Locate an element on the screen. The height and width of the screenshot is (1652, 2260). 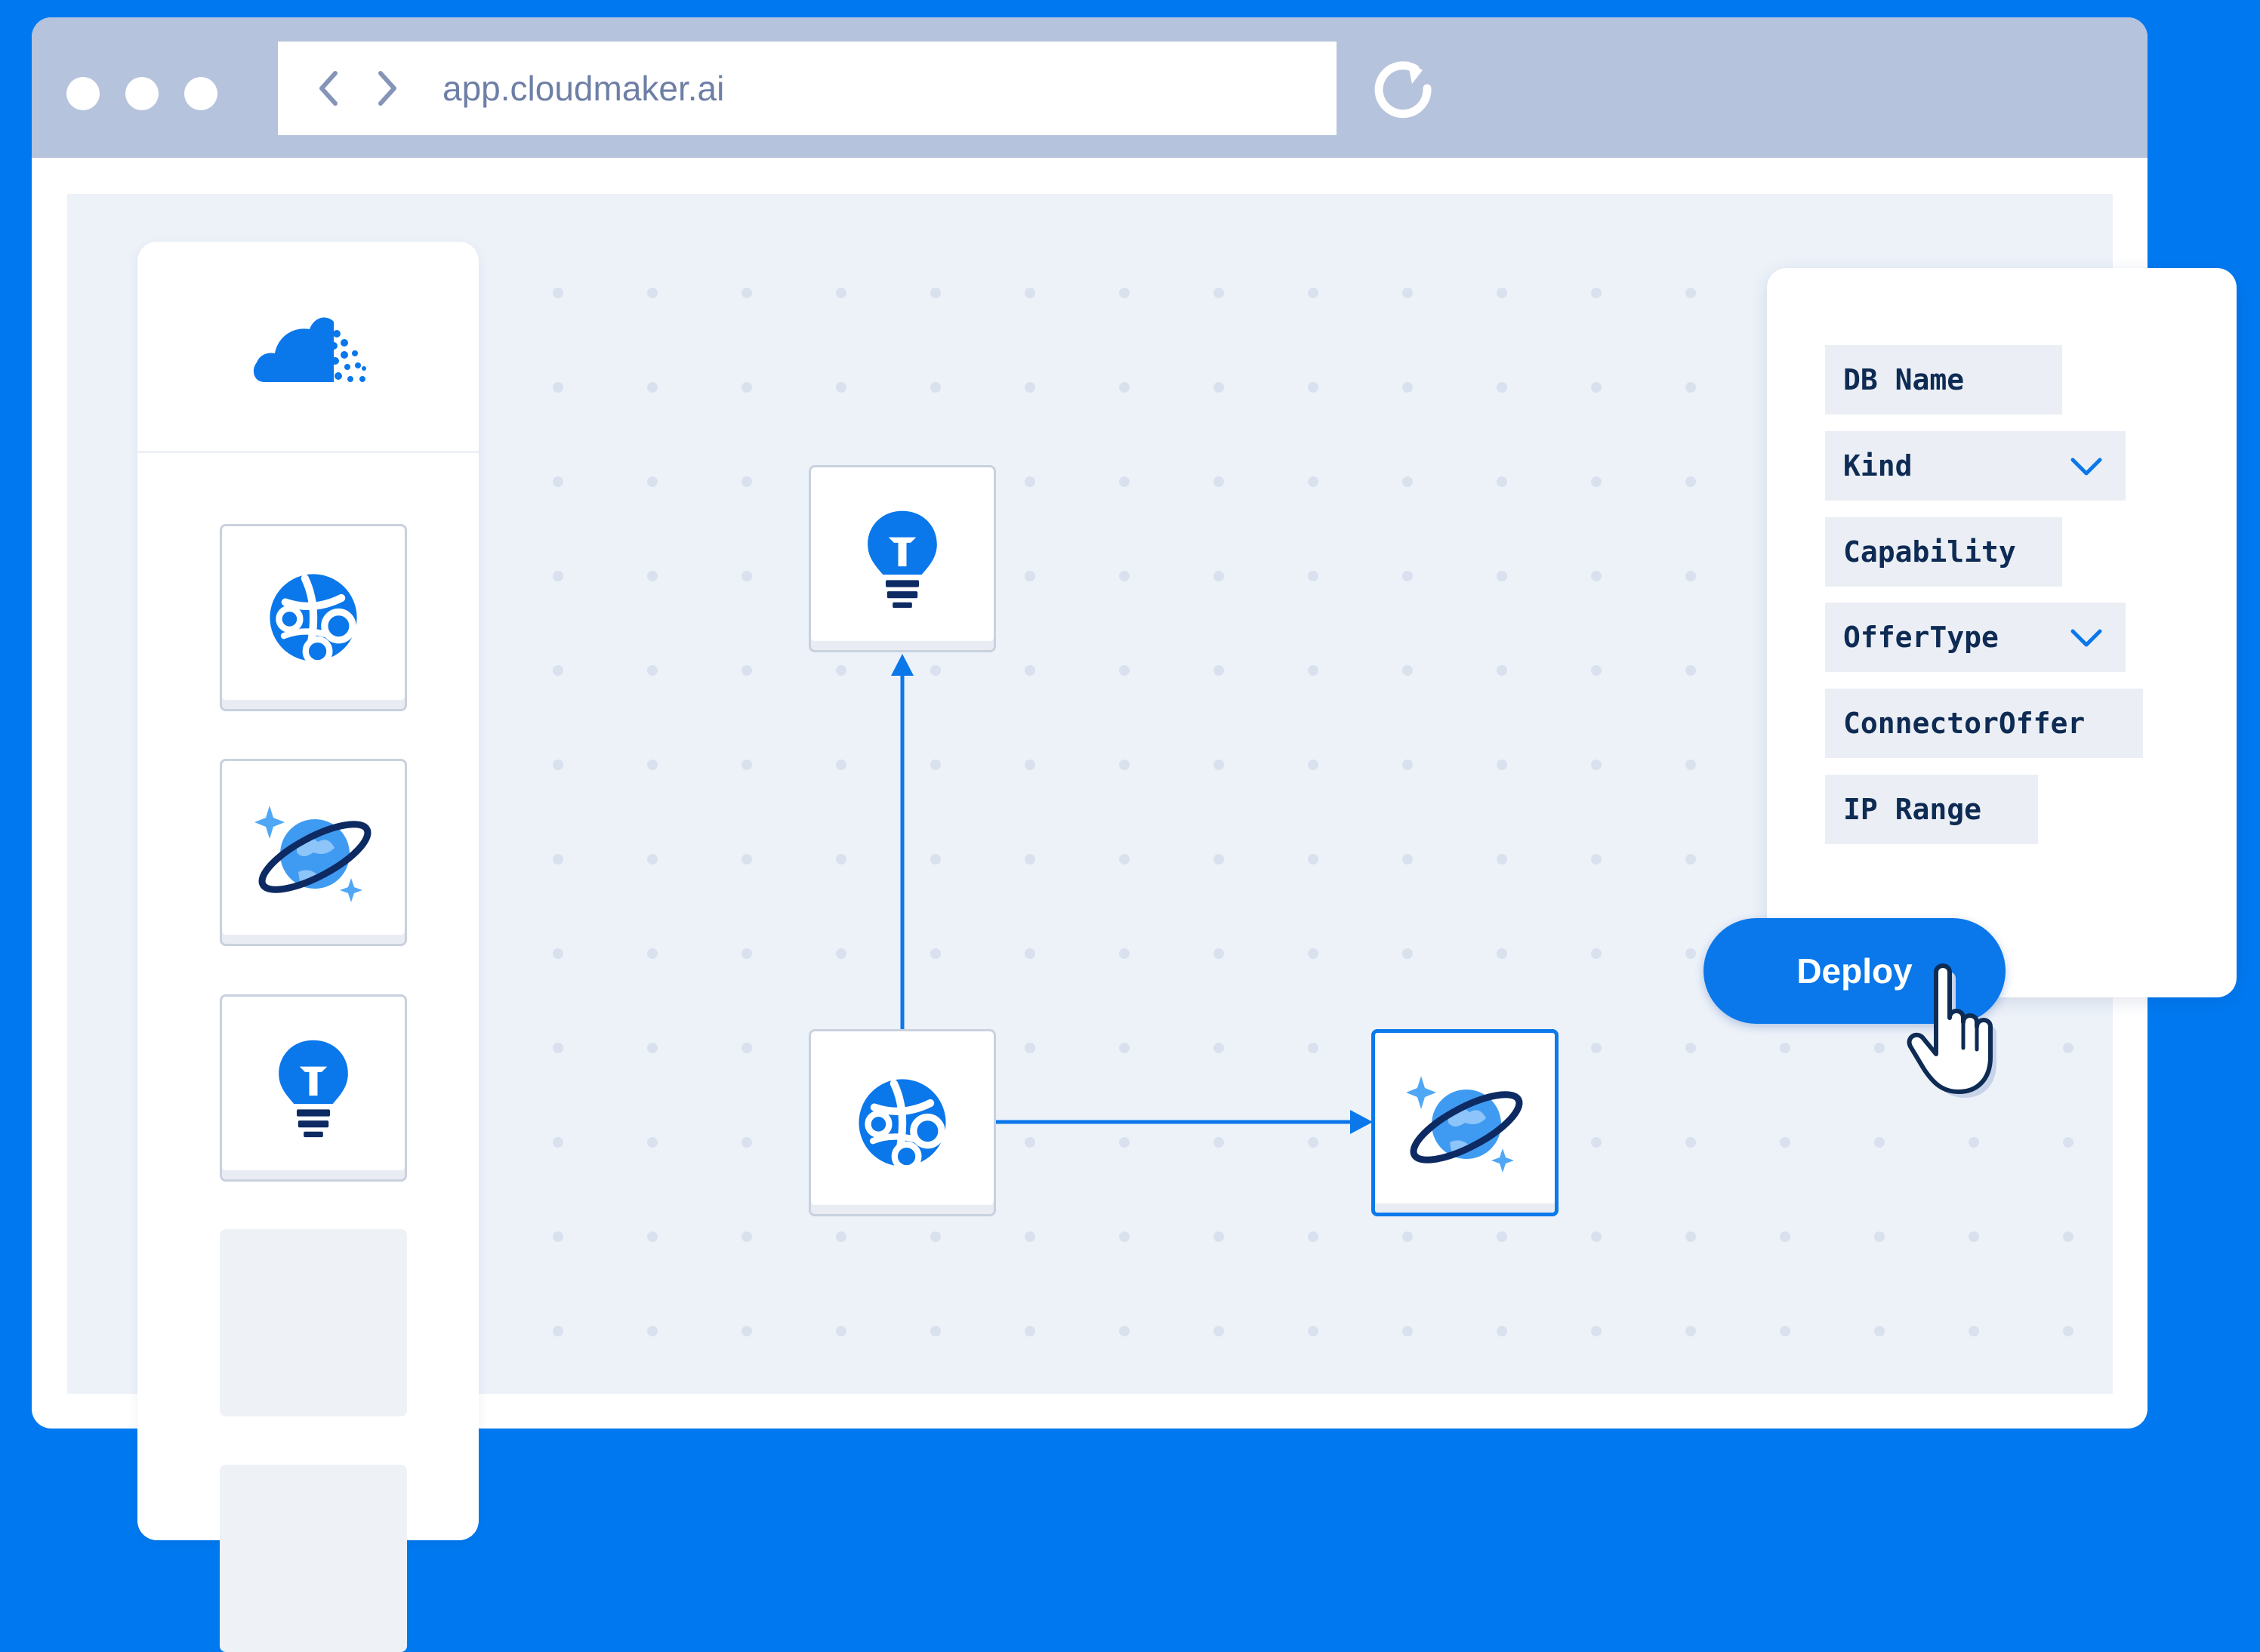
node-cosmos-db is located at coordinates (1465, 1123).